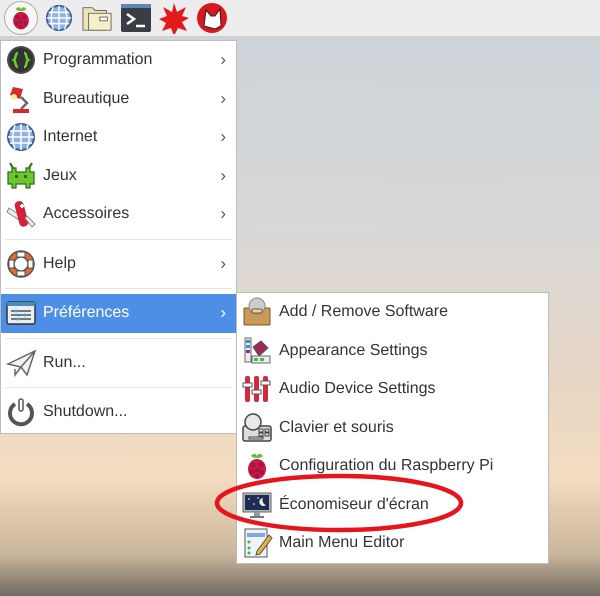 This screenshot has width=600, height=596. I want to click on submenu-item: Audio Device Settings, so click(392, 389).